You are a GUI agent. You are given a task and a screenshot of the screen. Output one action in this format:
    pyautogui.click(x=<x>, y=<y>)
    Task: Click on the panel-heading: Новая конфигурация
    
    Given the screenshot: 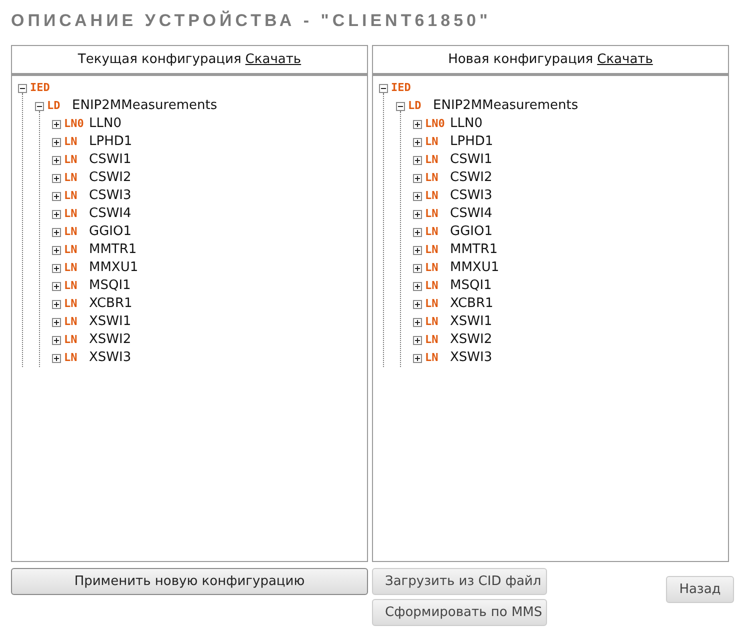 What is the action you would take?
    pyautogui.click(x=521, y=59)
    